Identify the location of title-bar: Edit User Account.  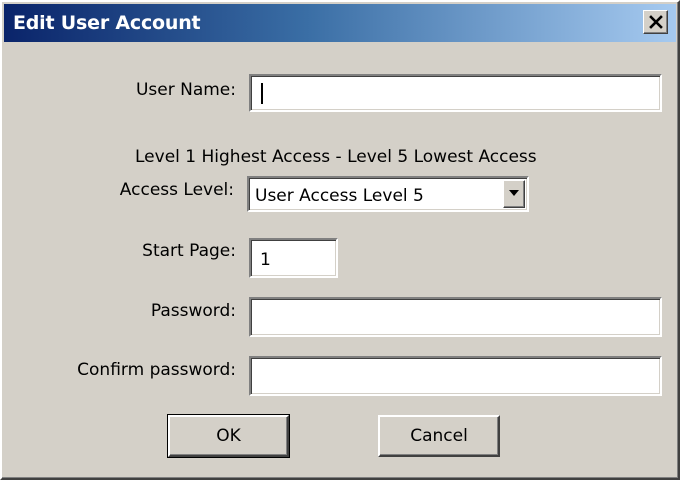
(340, 23).